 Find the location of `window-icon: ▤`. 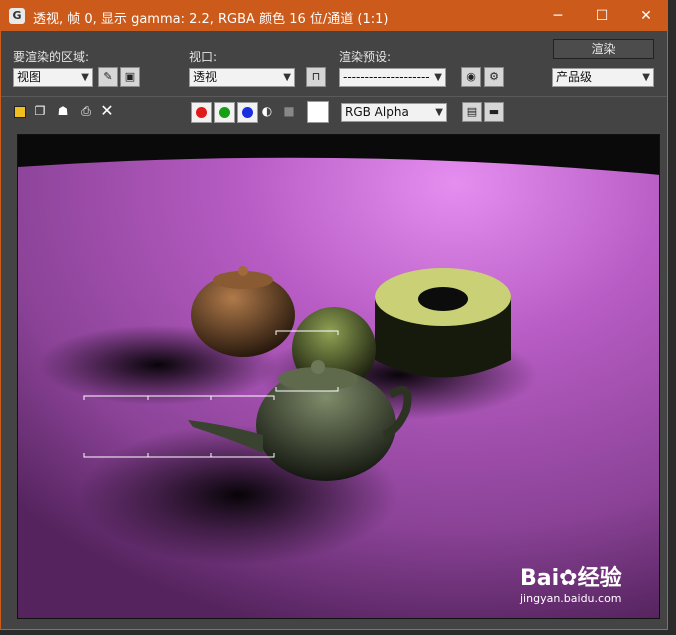

window-icon: ▤ is located at coordinates (472, 111).